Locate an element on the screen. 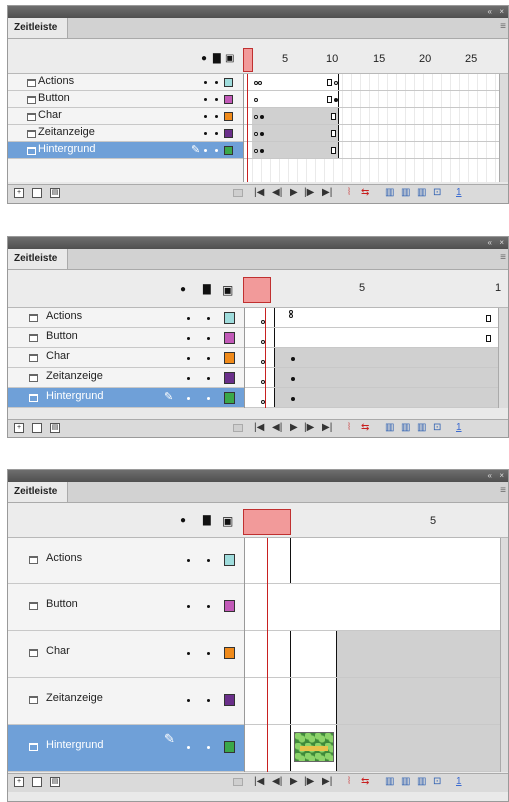 This screenshot has width=509, height=802. layer-row-actions: Actions is located at coordinates (126, 561).